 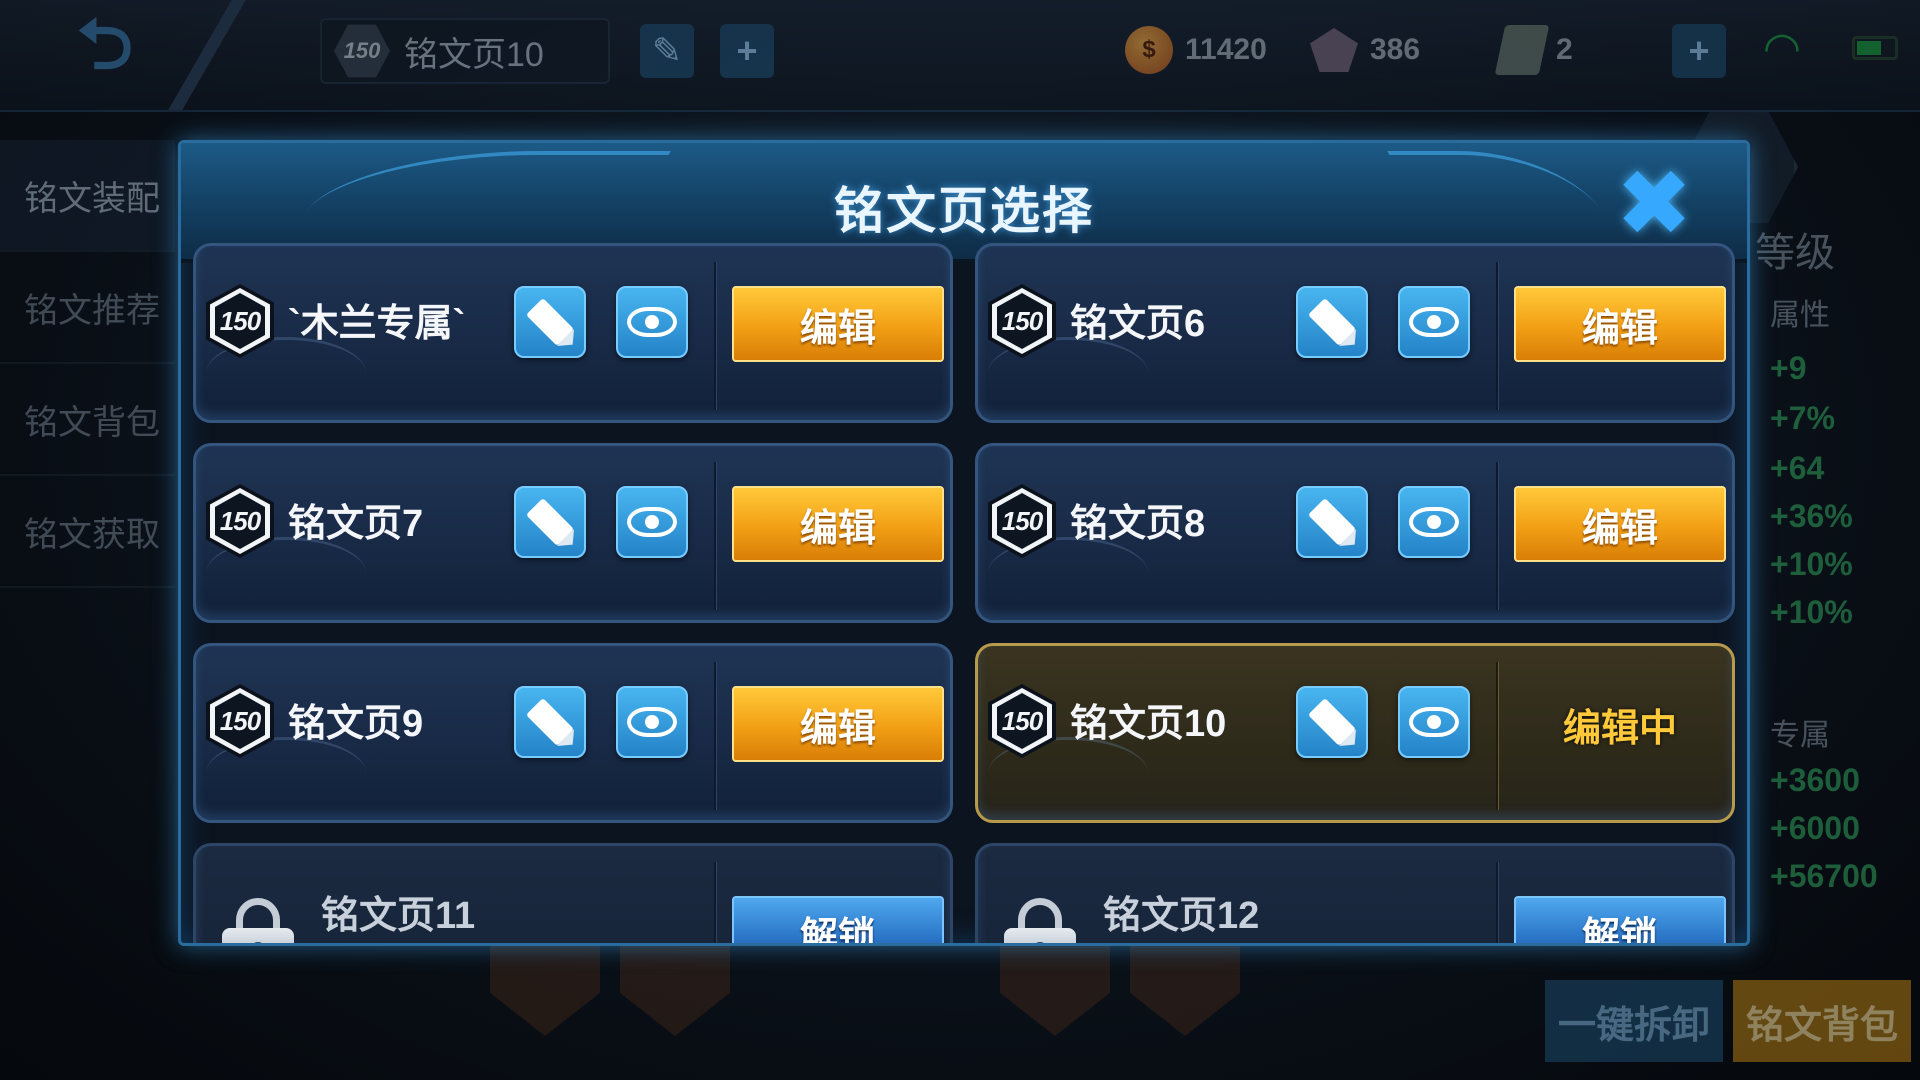 What do you see at coordinates (398, 916) in the screenshot?
I see `page-name: 铭文页11` at bounding box center [398, 916].